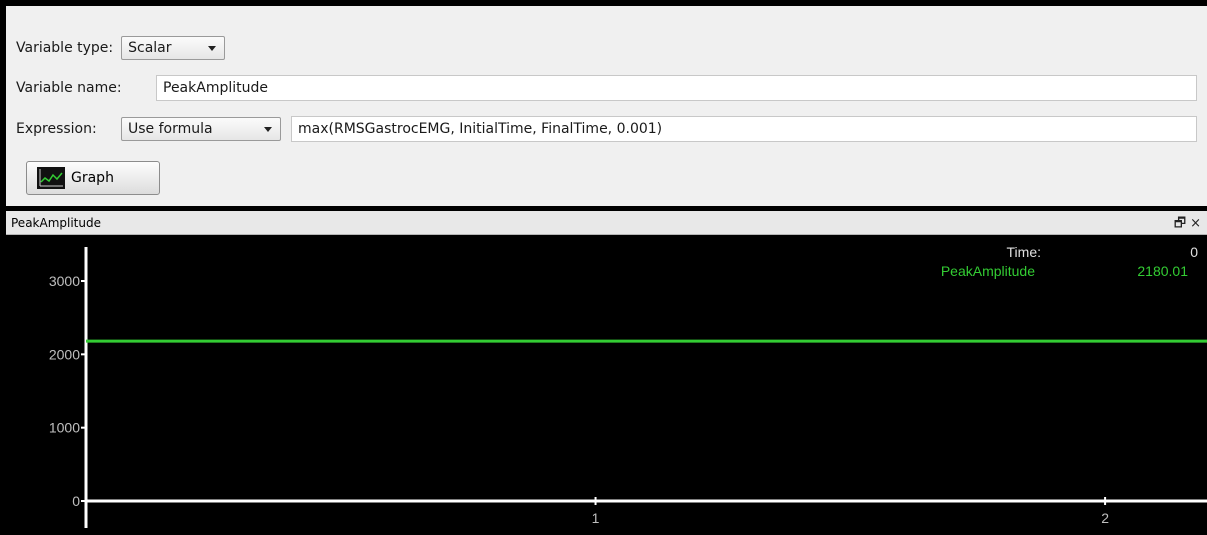 The width and height of the screenshot is (1207, 535). I want to click on expression-label: Expression:, so click(56, 129).